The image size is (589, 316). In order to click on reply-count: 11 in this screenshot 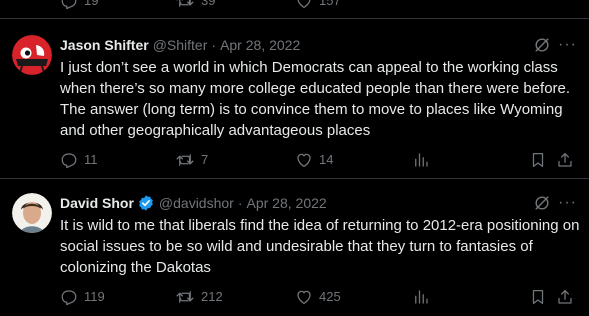, I will do `click(91, 159)`.